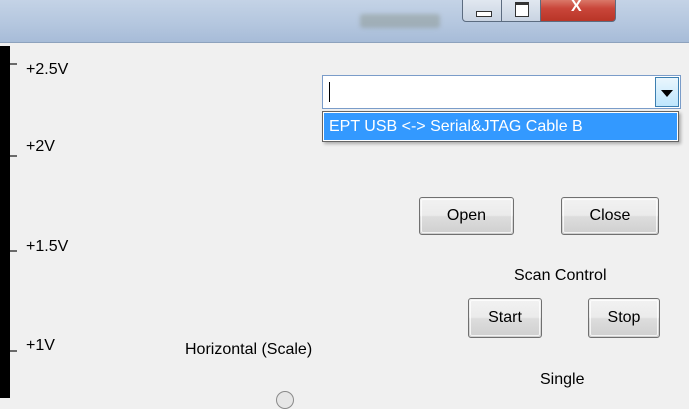 The width and height of the screenshot is (689, 409). Describe the element at coordinates (285, 400) in the screenshot. I see `horizontal-scale-knob` at that location.